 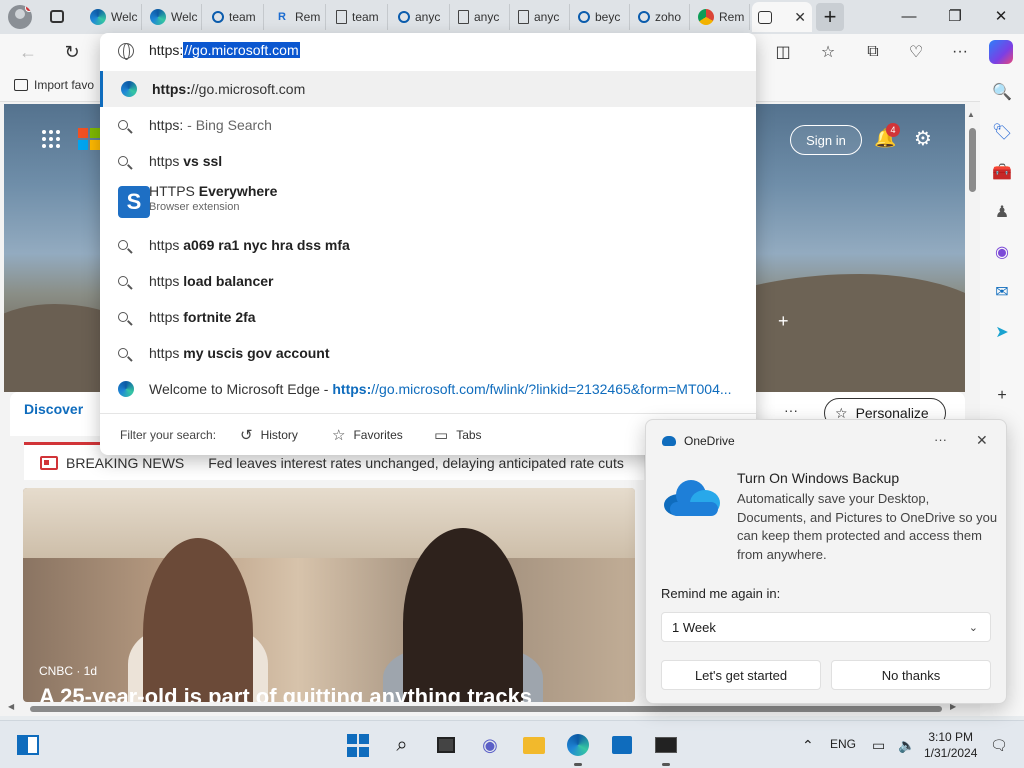 What do you see at coordinates (999, 745) in the screenshot?
I see `notification-center-icon: 🗨` at bounding box center [999, 745].